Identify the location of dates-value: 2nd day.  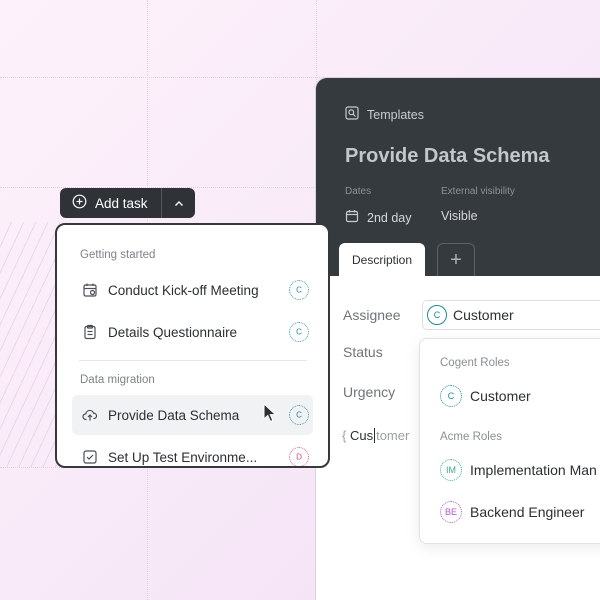
(378, 217).